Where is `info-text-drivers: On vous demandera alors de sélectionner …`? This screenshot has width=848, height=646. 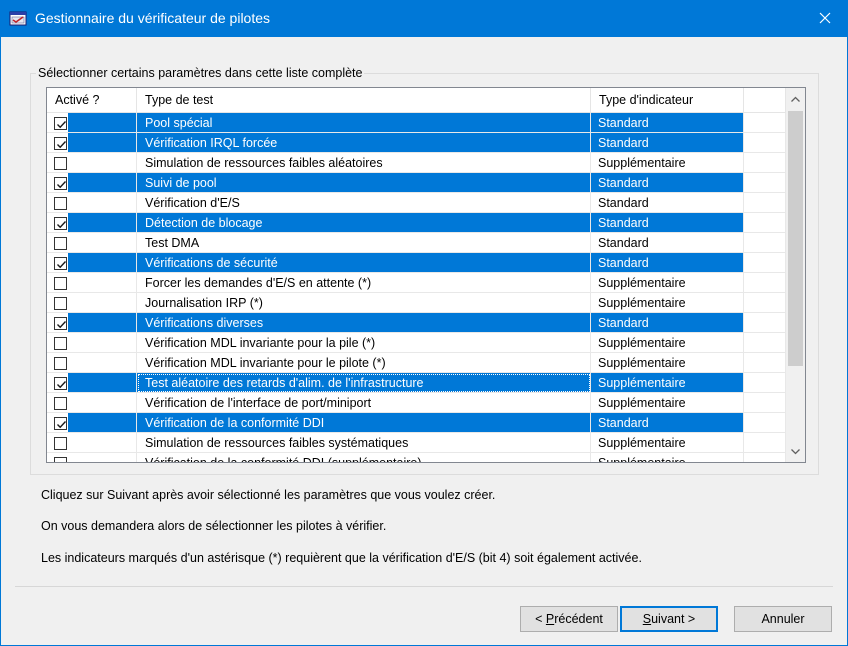 info-text-drivers: On vous demandera alors de sélectionner … is located at coordinates (214, 526).